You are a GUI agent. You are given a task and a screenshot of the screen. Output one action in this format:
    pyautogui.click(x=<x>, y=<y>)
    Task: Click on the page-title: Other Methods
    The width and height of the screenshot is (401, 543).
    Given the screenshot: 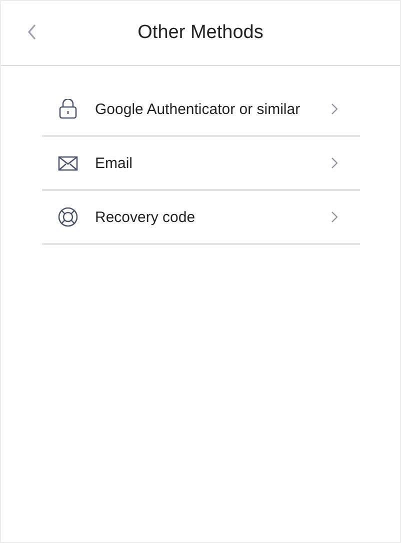 What is the action you would take?
    pyautogui.click(x=201, y=33)
    